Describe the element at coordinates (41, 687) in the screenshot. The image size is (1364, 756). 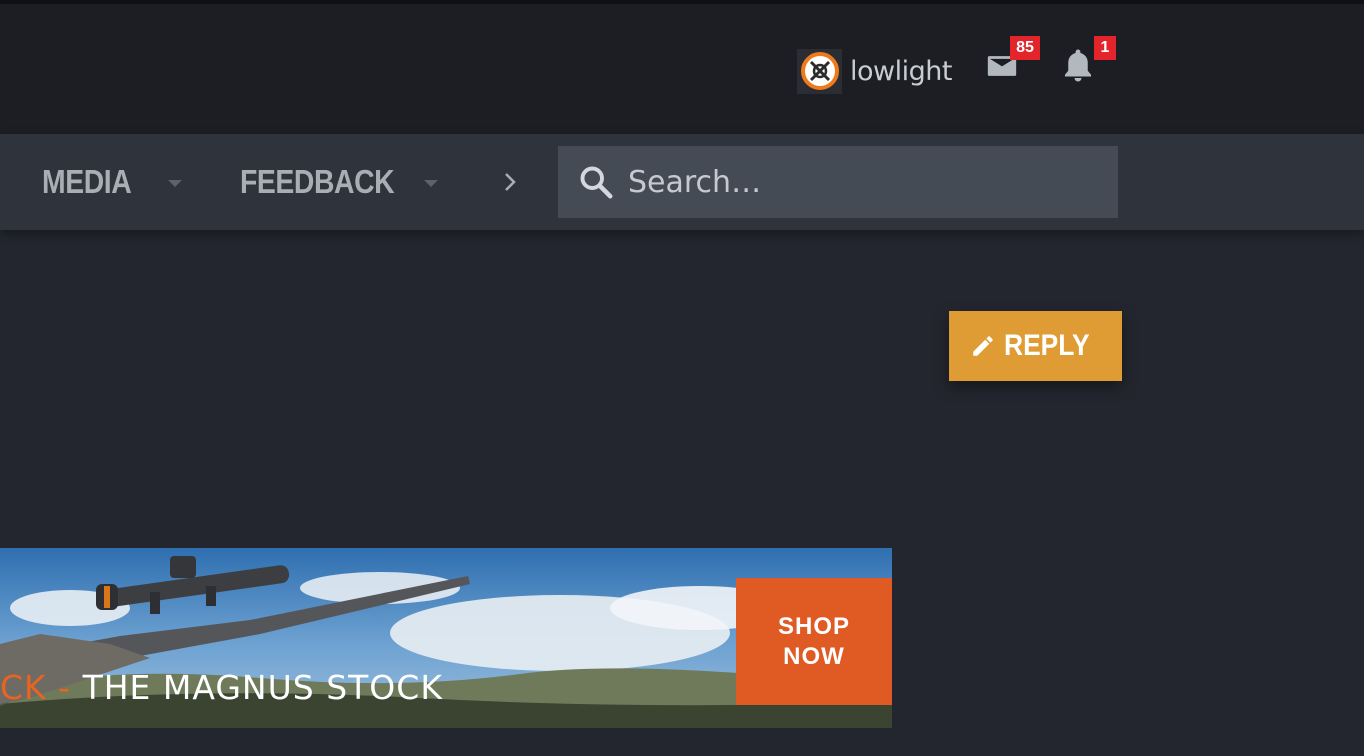
I see `ad-prefix: CK -` at that location.